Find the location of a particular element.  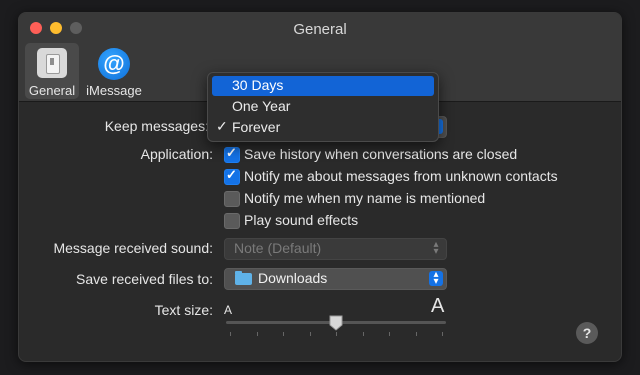

menu-item-label: One Year is located at coordinates (261, 106).